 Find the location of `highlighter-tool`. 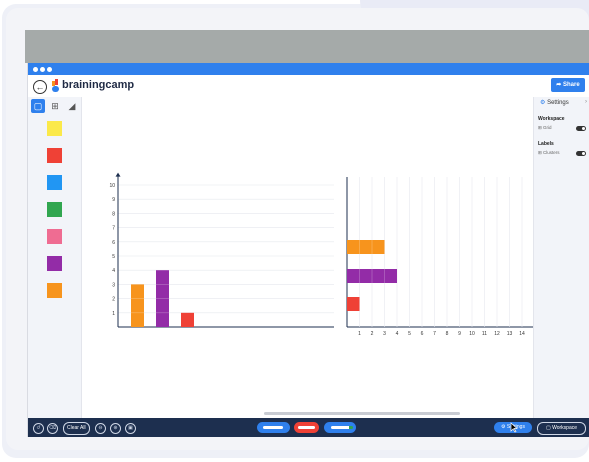

highlighter-tool is located at coordinates (340, 427).